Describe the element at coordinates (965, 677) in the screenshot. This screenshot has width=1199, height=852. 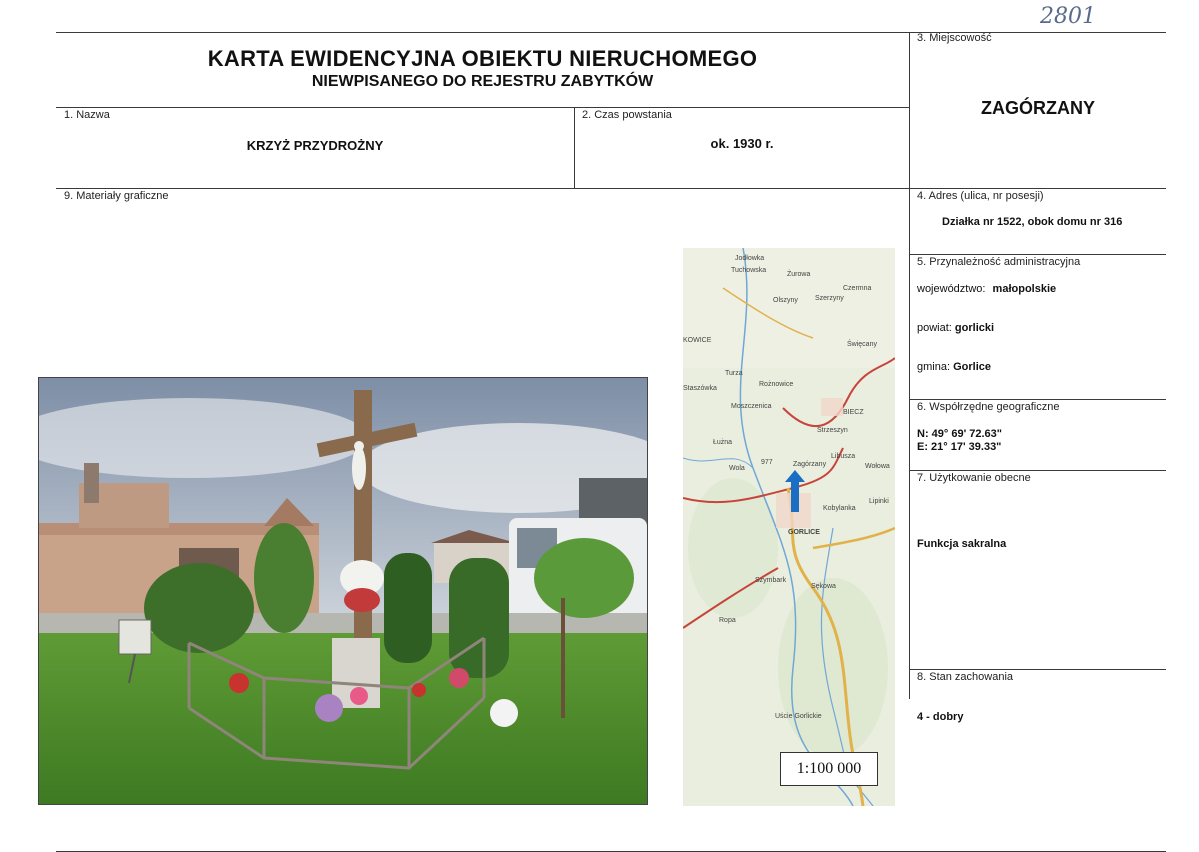
I see `condition-label: 8. Stan zachowania` at that location.